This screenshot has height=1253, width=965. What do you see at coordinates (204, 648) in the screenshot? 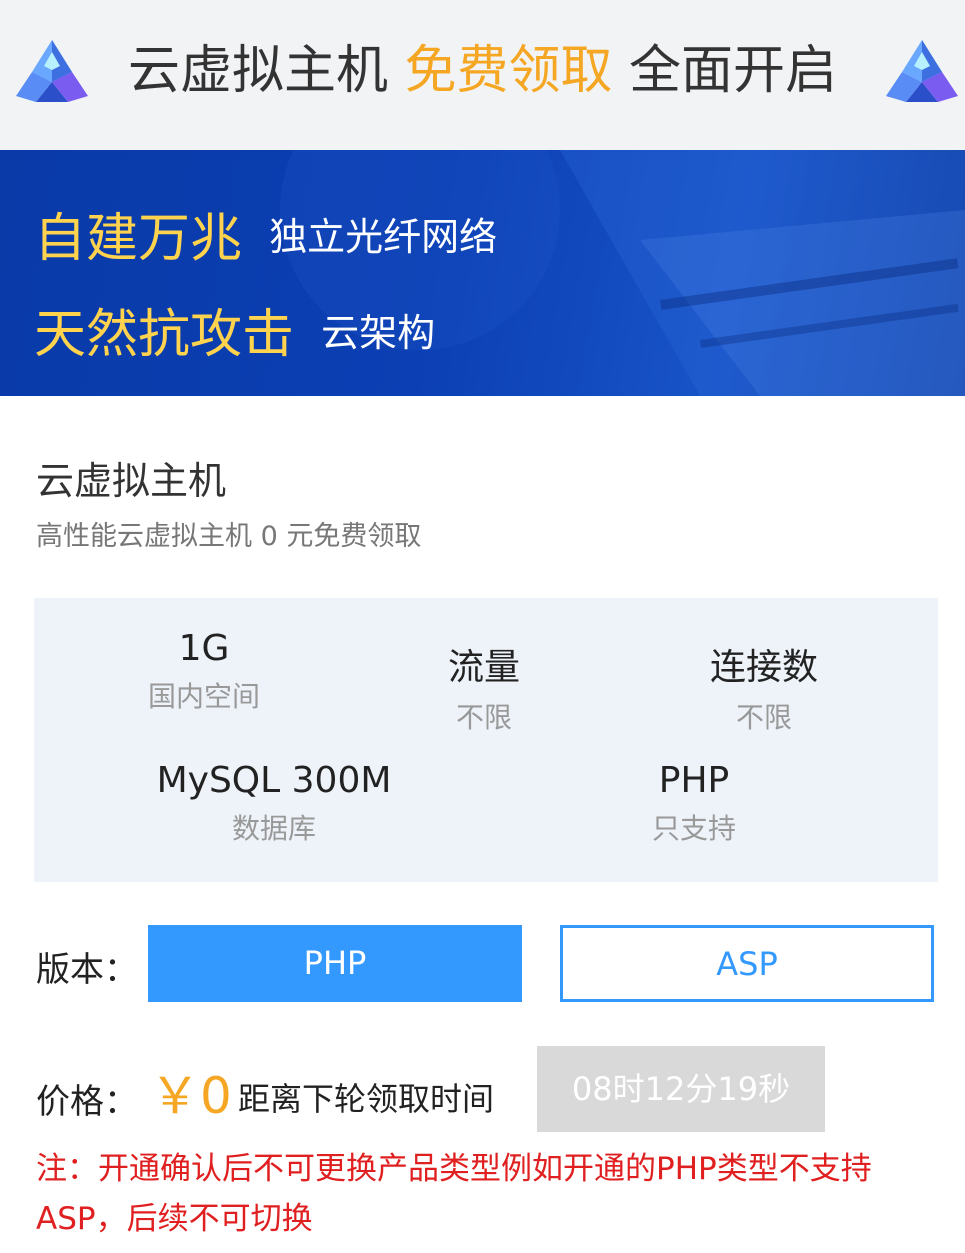
I see `spec-value: 1G` at bounding box center [204, 648].